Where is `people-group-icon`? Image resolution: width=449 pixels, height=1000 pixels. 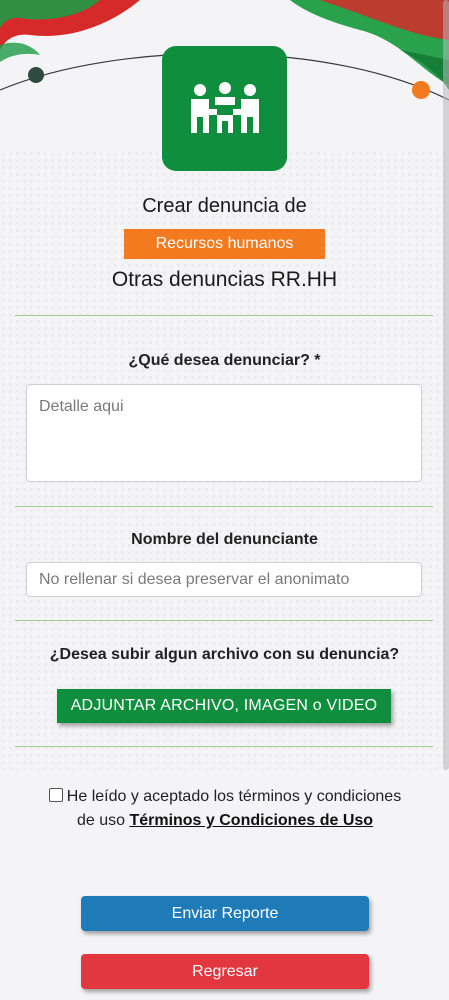
people-group-icon is located at coordinates (224, 107).